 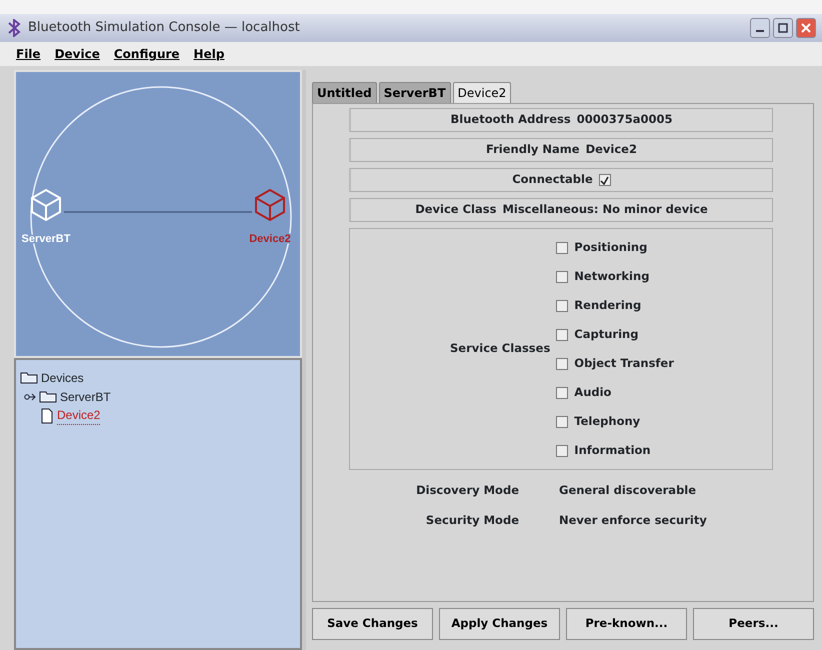 I want to click on property-value: Device2, so click(x=611, y=149).